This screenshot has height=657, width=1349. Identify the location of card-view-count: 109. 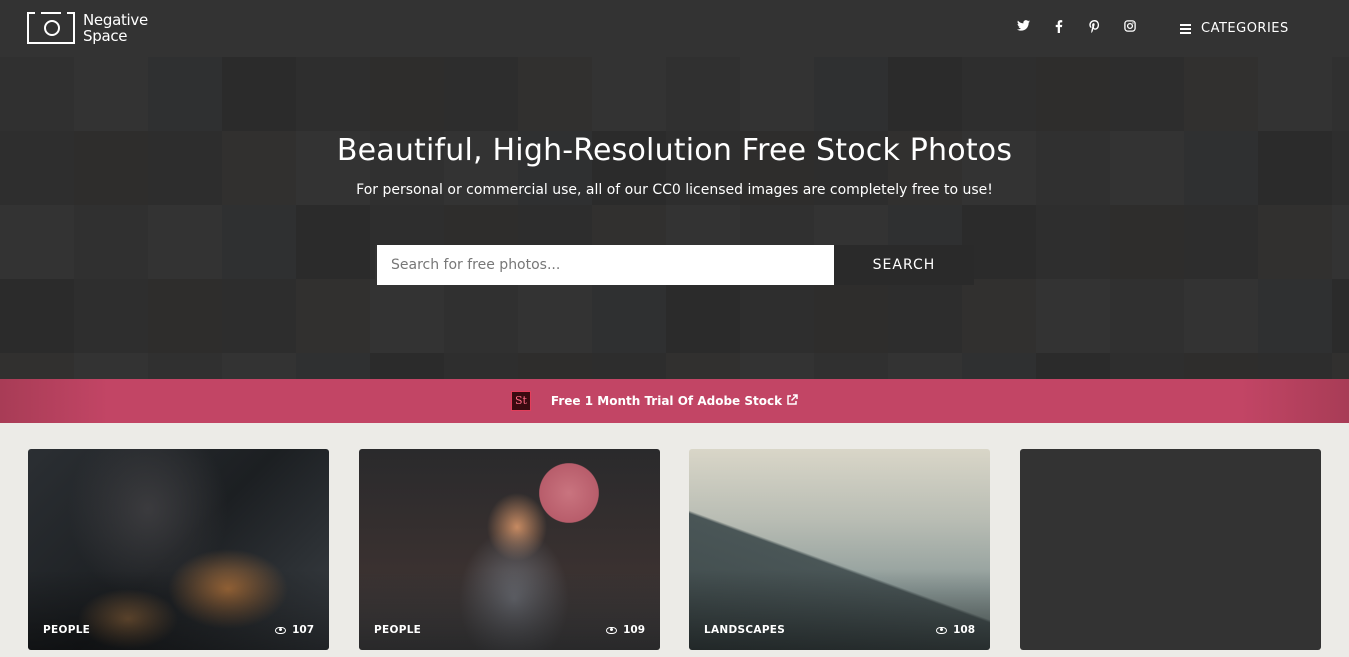
(625, 630).